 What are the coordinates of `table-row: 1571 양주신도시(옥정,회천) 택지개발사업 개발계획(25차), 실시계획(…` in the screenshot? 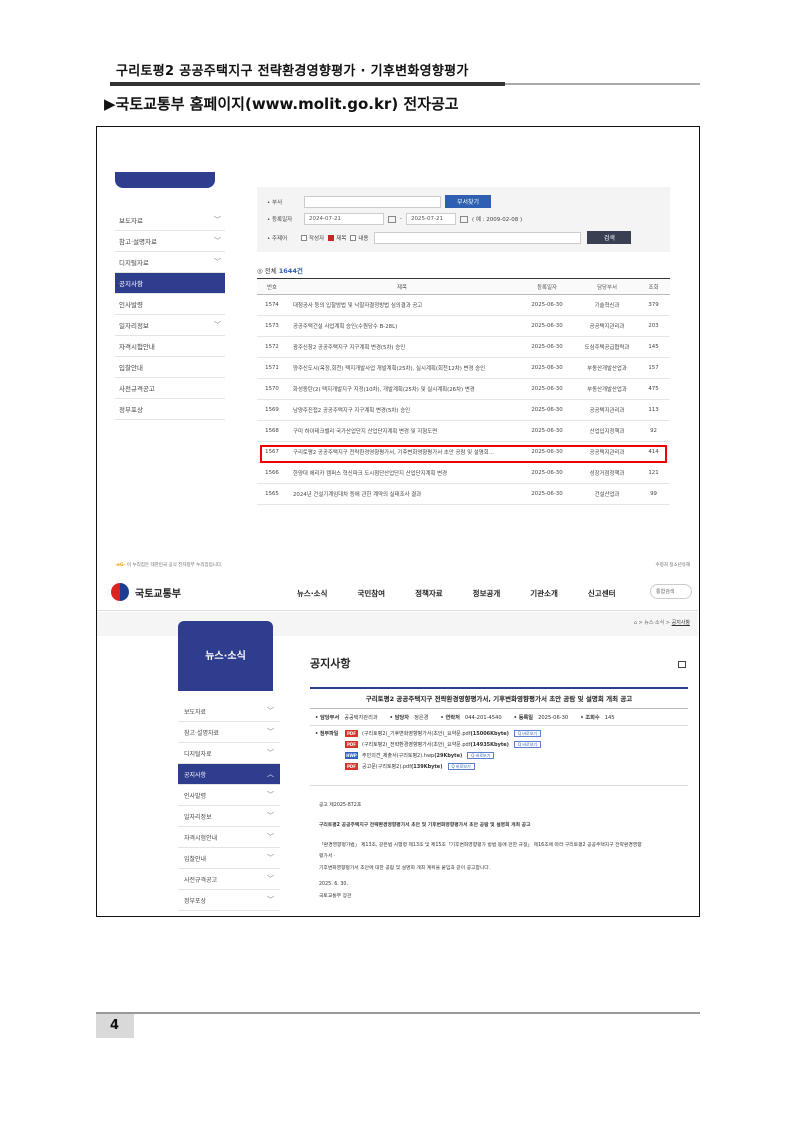 It's located at (463, 368).